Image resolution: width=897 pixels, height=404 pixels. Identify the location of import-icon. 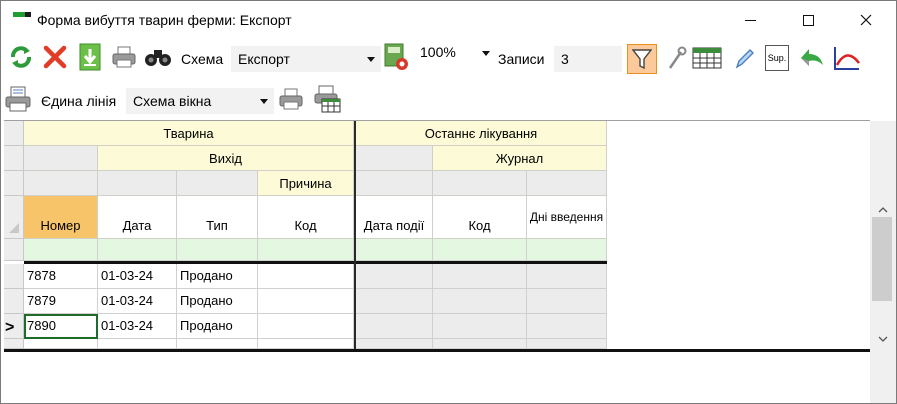
(90, 57).